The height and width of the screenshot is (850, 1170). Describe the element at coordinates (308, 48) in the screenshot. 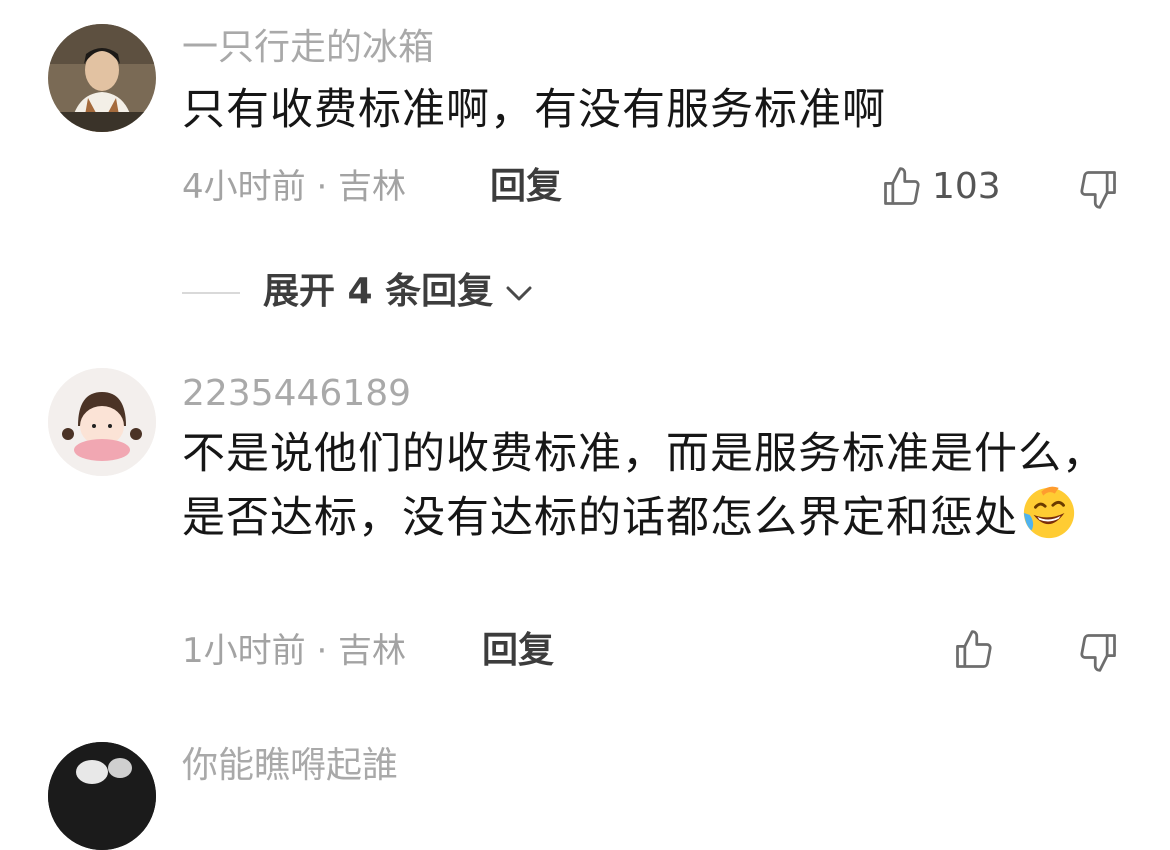

I see `comment-username: 一只行走的冰箱` at that location.